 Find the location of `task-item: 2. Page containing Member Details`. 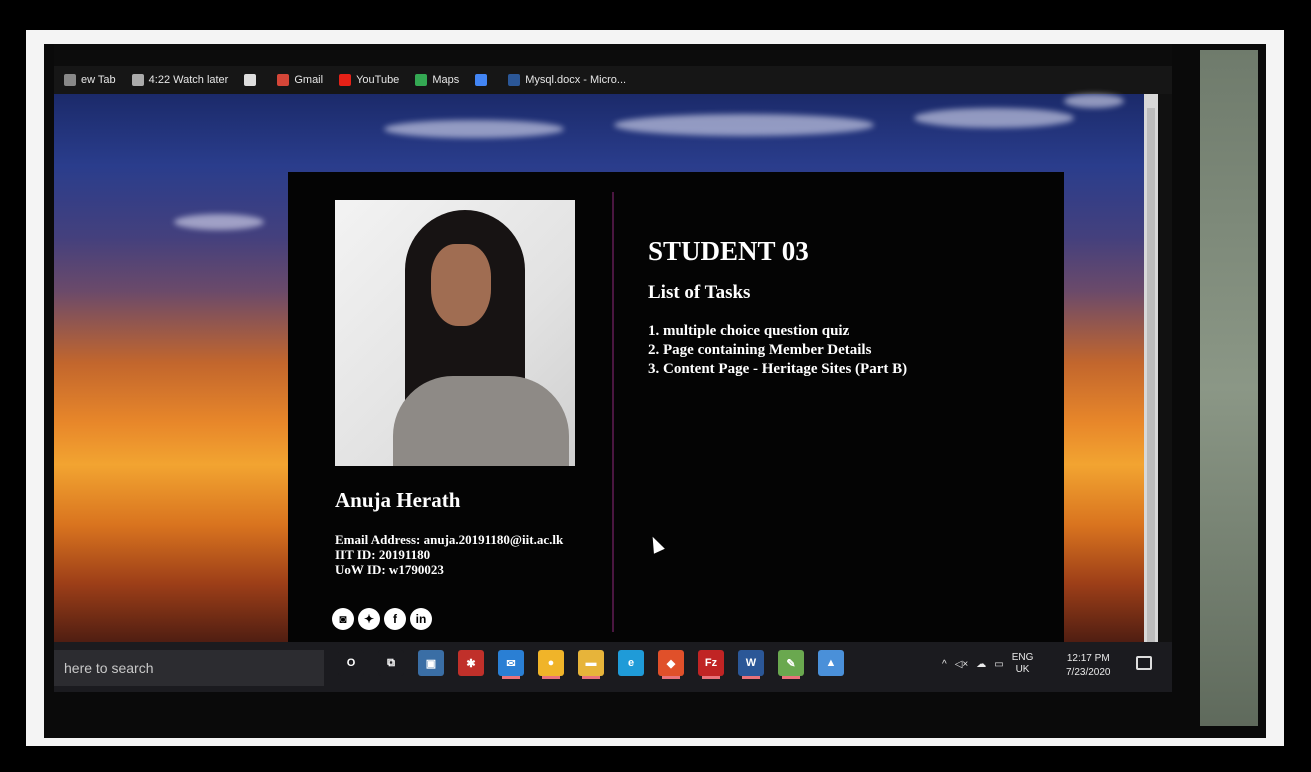

task-item: 2. Page containing Member Details is located at coordinates (760, 350).